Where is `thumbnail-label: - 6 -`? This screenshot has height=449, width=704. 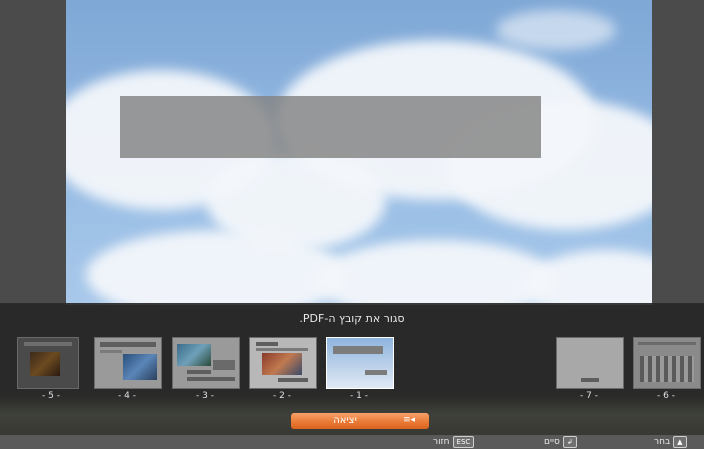 thumbnail-label: - 6 - is located at coordinates (666, 396).